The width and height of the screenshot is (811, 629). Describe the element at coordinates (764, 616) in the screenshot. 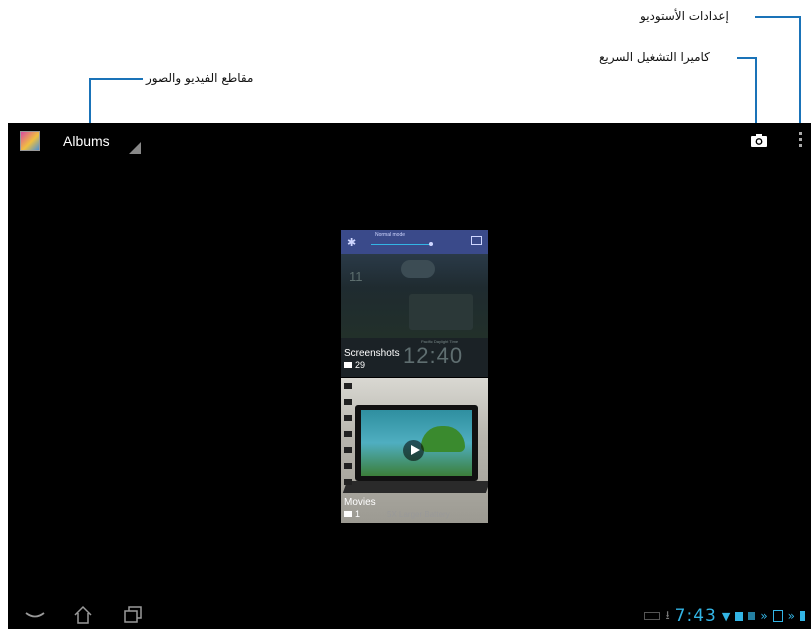

I see `chevron-icon: »` at that location.